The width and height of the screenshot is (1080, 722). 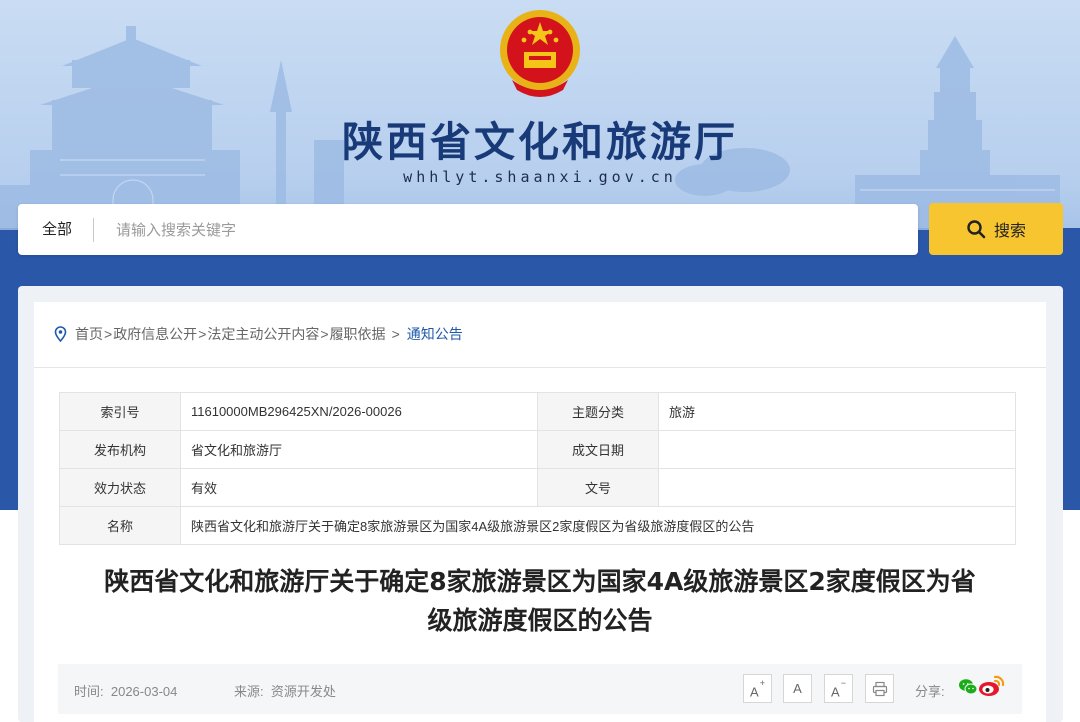 I want to click on index-value: 11610000MB296425XN/2026-00026, so click(x=359, y=411).